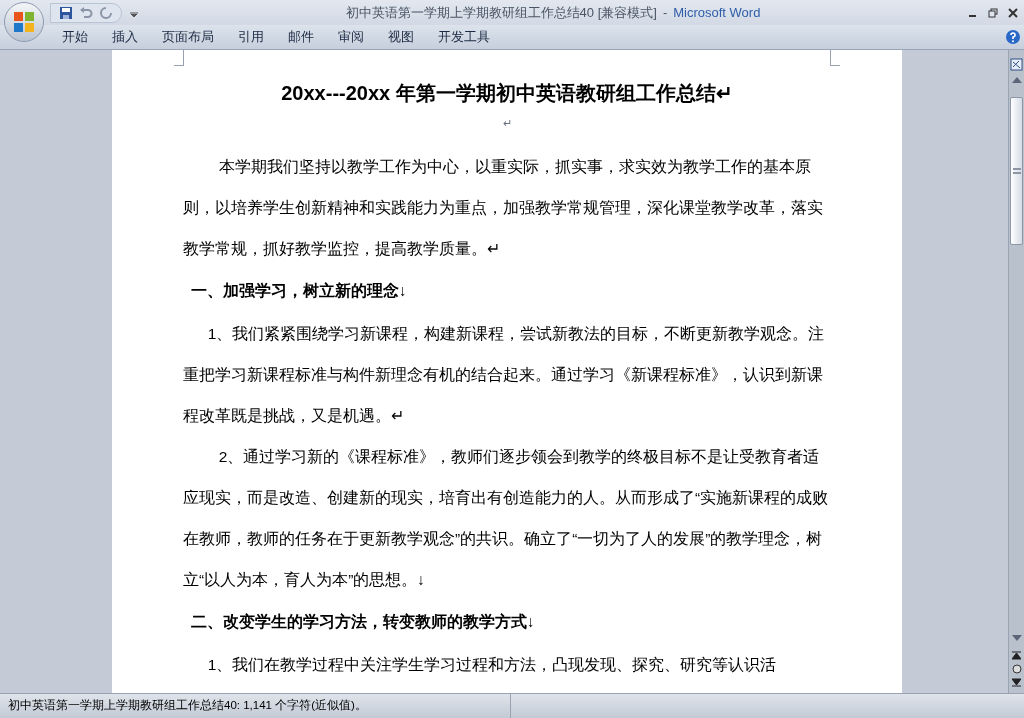 Image resolution: width=1024 pixels, height=718 pixels. I want to click on window-title: 初中英语第一学期上学期教研组工作总结40 [兼容模式], so click(501, 12).